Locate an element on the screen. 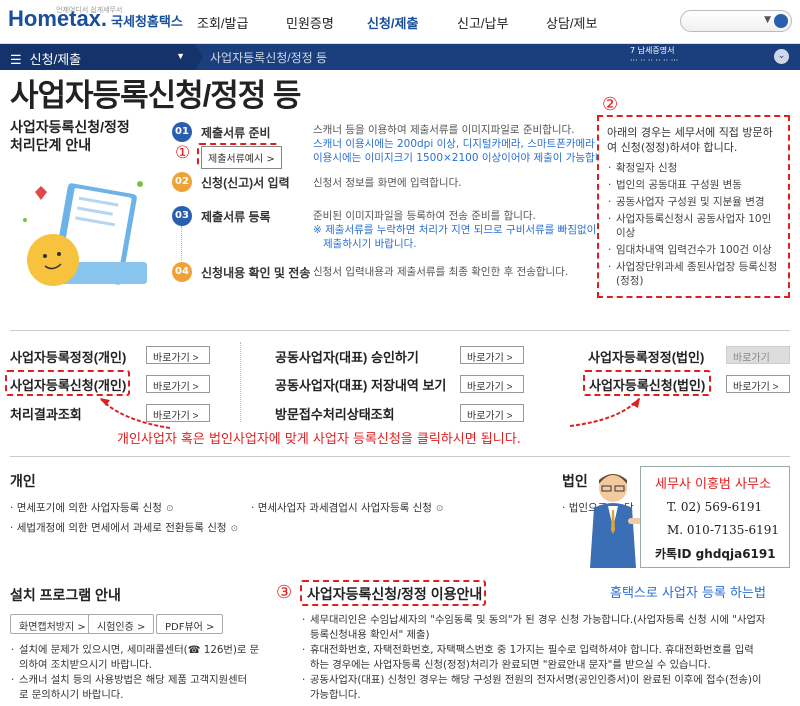 The height and width of the screenshot is (706, 800). step-desc-line: 스캐너 이용시에는 200dpi 이상, 디지털카메라, 스마트폰카메라 등 is located at coordinates (460, 144).